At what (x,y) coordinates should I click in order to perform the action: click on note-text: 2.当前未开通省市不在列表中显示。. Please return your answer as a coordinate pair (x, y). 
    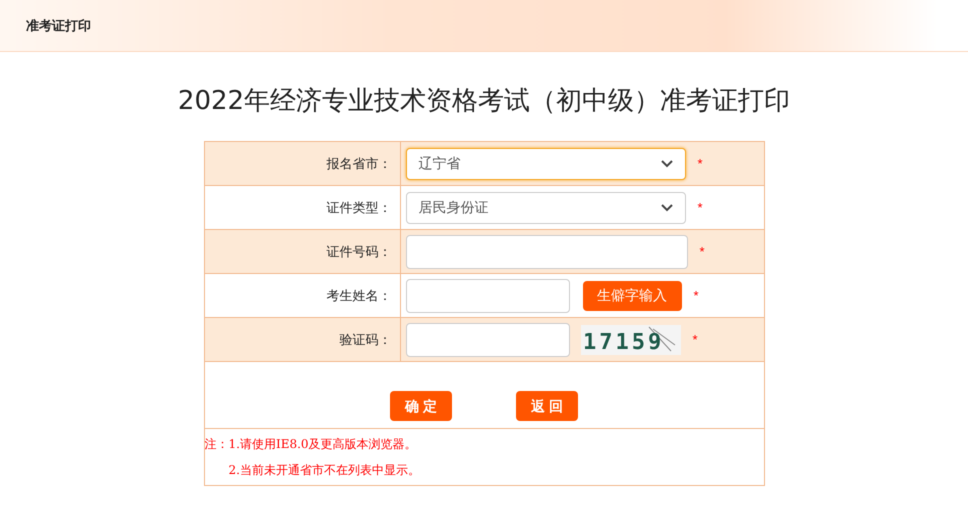
    Looking at the image, I should click on (324, 470).